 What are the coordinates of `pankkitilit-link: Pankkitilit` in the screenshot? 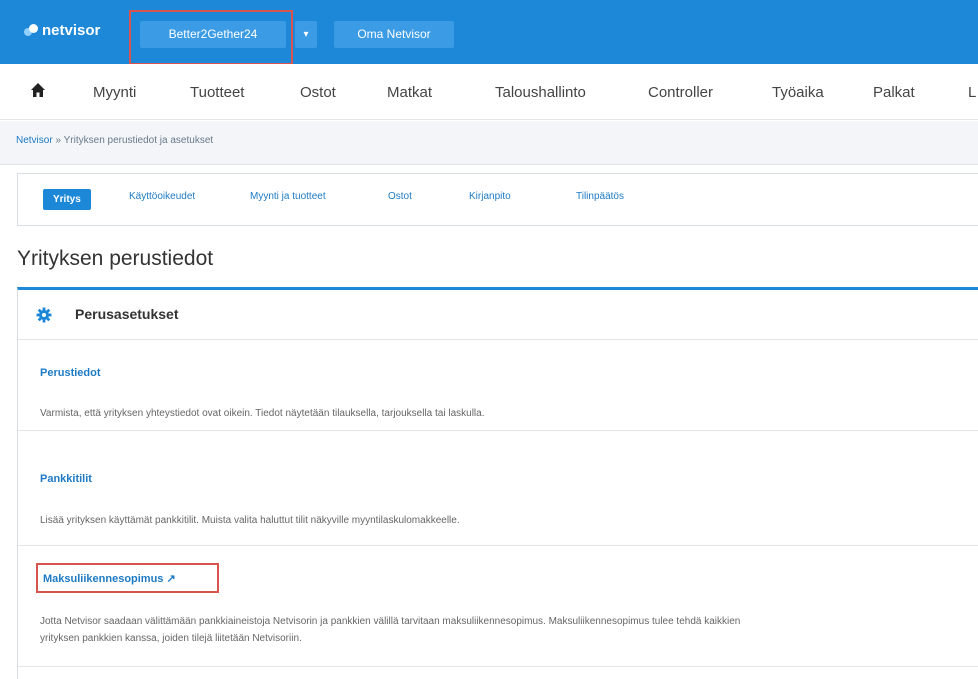 It's located at (66, 479).